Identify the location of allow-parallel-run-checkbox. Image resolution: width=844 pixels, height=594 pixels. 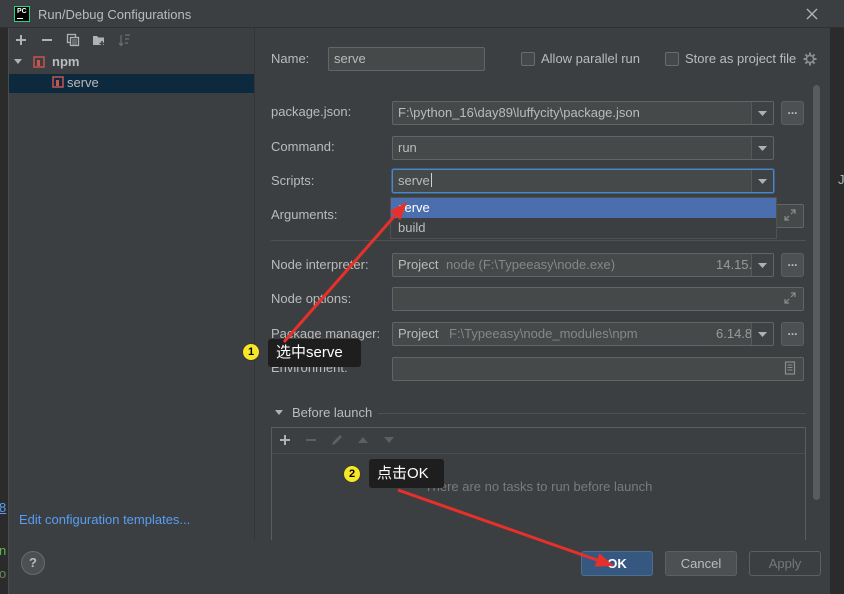
(528, 59).